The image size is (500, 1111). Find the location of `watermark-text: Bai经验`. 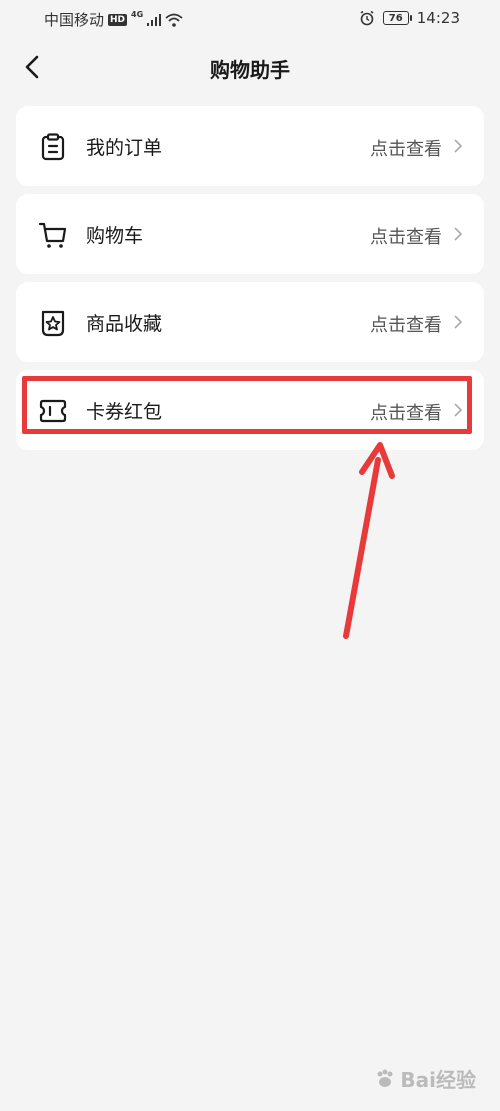

watermark-text: Bai经验 is located at coordinates (438, 1080).